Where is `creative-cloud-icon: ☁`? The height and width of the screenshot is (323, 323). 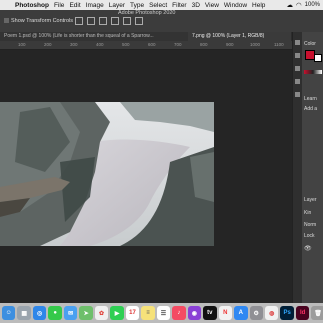
creative-cloud-icon: ☁ is located at coordinates (289, 5).